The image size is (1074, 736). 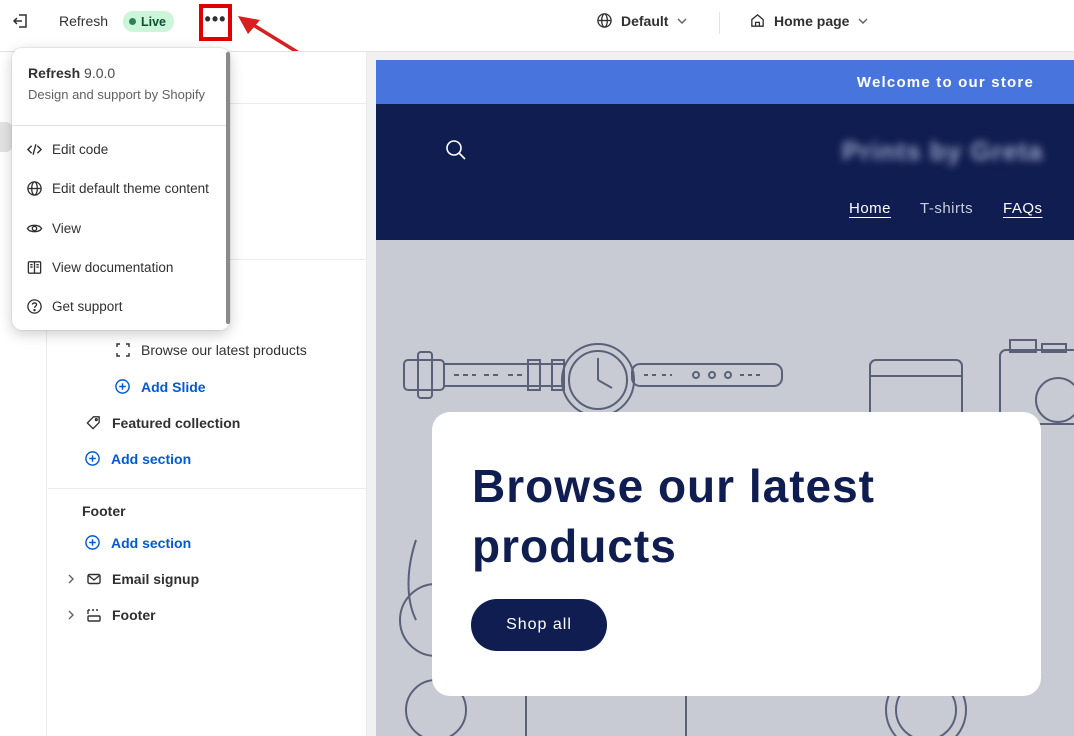 What do you see at coordinates (154, 21) in the screenshot?
I see `status-badge-label: Live` at bounding box center [154, 21].